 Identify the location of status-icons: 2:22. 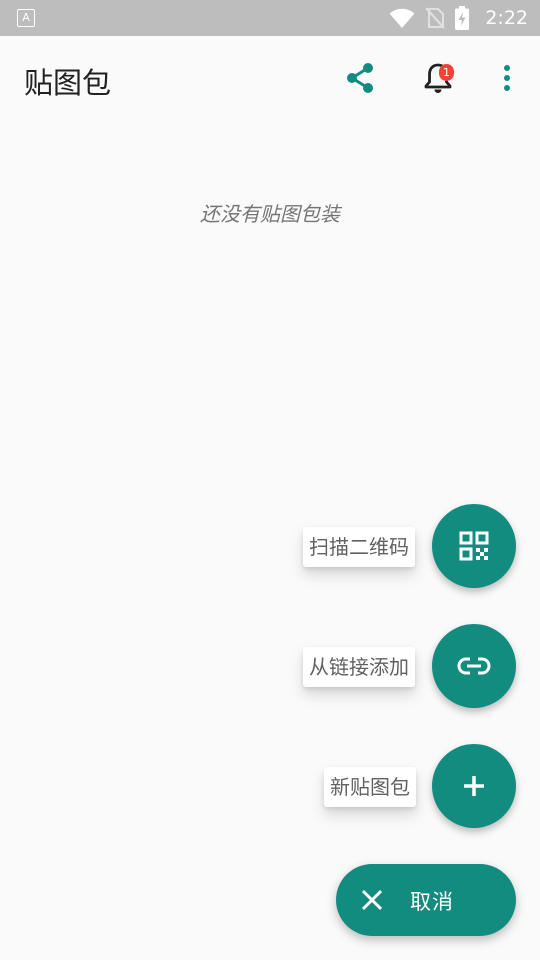
(458, 18).